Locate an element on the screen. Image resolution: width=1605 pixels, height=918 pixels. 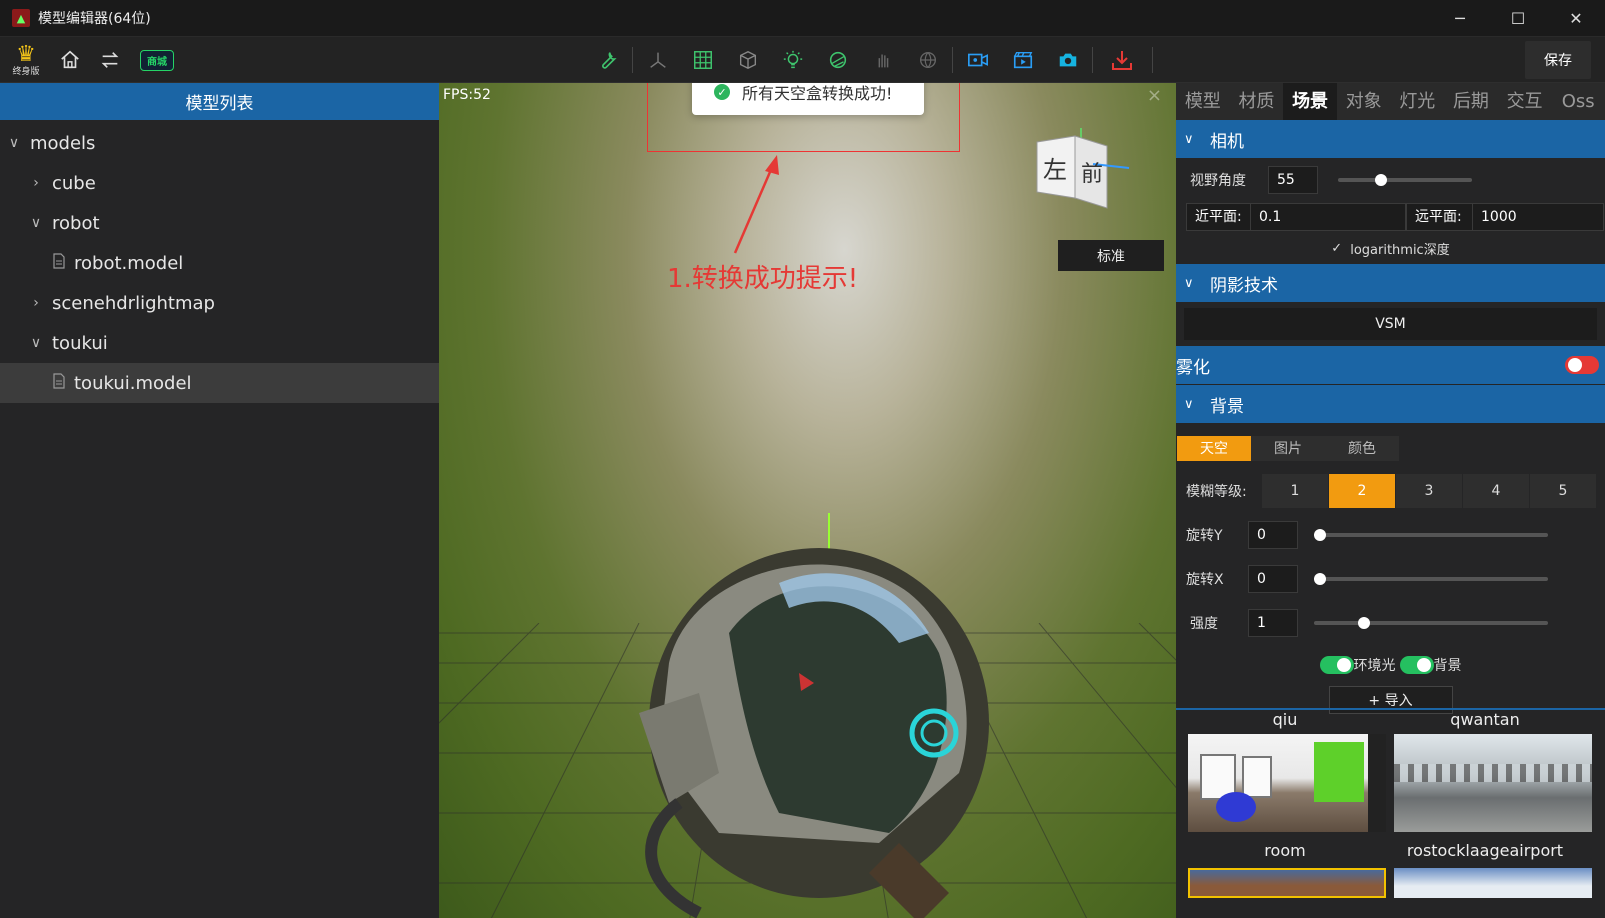
light-button is located at coordinates (792, 60).